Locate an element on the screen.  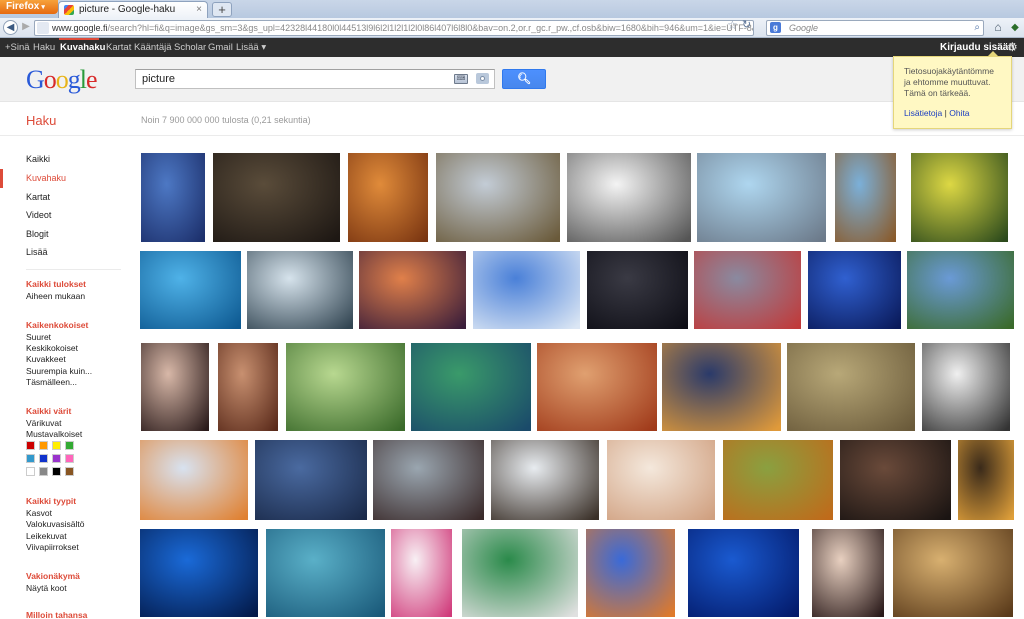
gbar-item-translate: Kääntäjä is located at coordinates (153, 47).